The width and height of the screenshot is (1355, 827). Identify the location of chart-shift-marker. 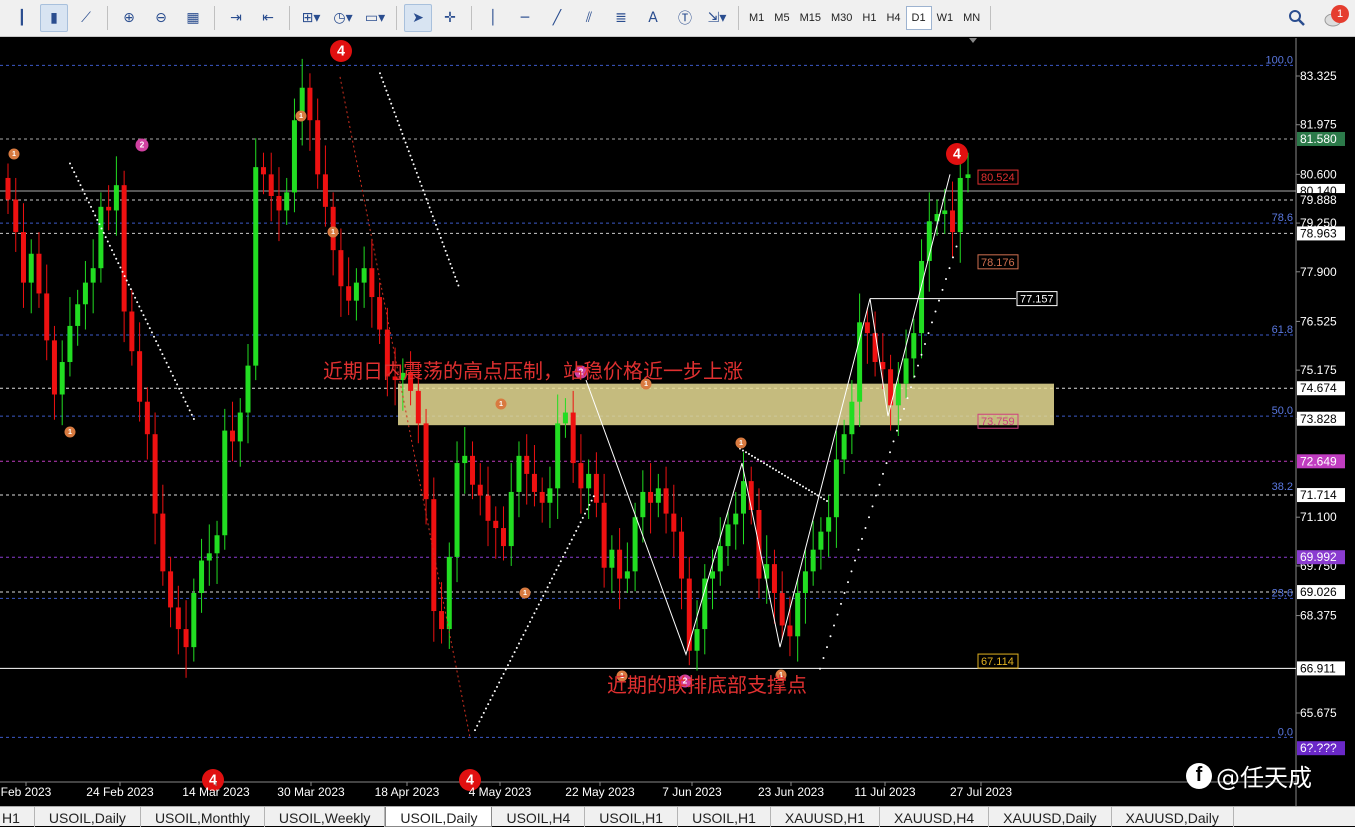
(973, 40).